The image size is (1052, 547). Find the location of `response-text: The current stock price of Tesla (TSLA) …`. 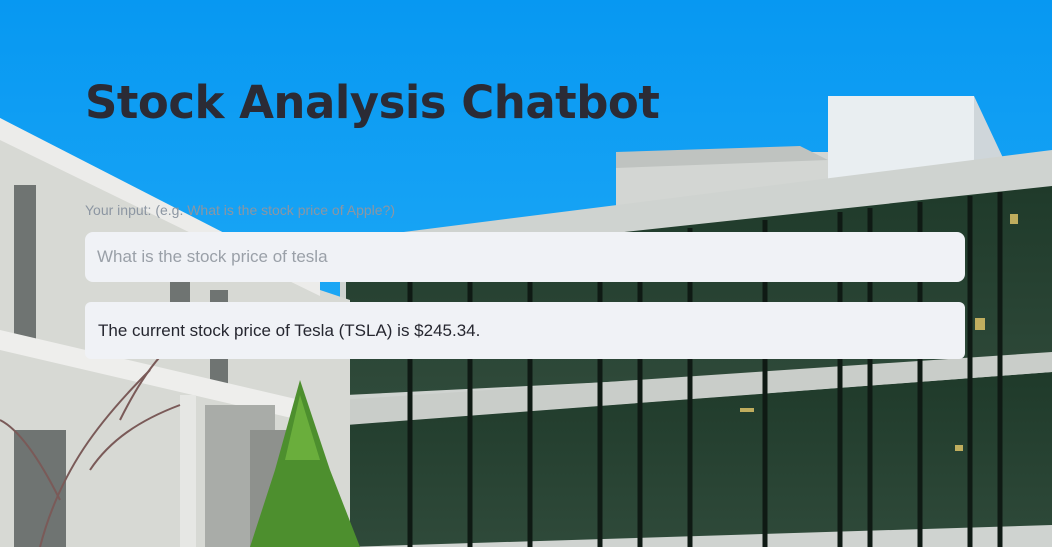

response-text: The current stock price of Tesla (TSLA) … is located at coordinates (289, 330).